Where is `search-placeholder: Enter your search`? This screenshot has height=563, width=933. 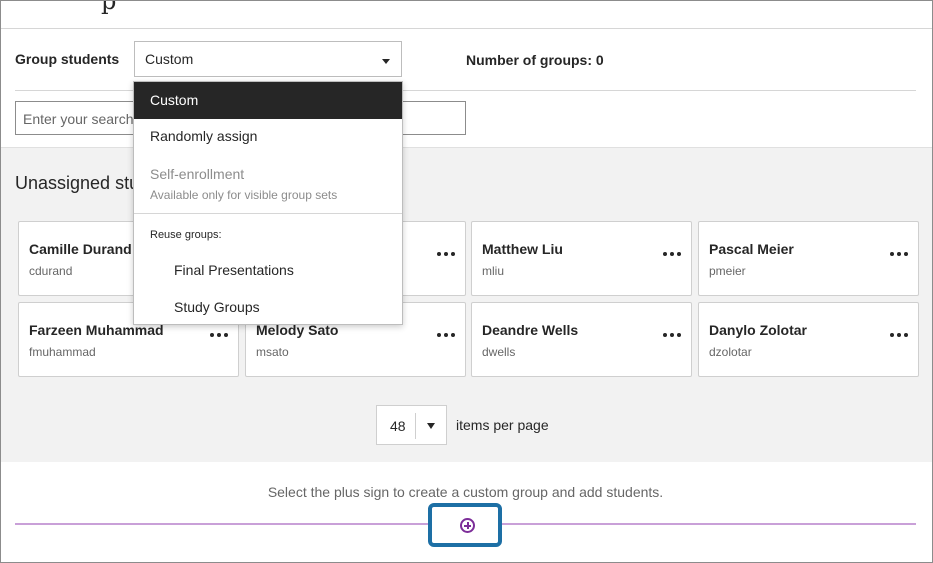 search-placeholder: Enter your search is located at coordinates (78, 119).